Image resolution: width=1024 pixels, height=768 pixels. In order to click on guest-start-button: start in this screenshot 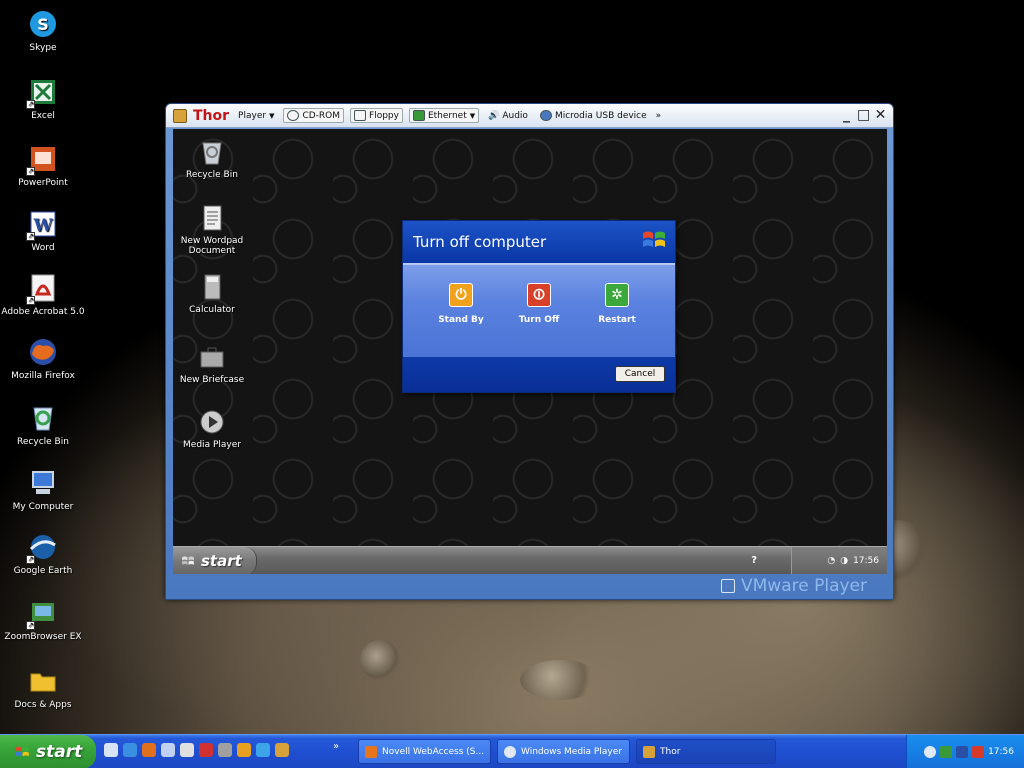, I will do `click(215, 560)`.